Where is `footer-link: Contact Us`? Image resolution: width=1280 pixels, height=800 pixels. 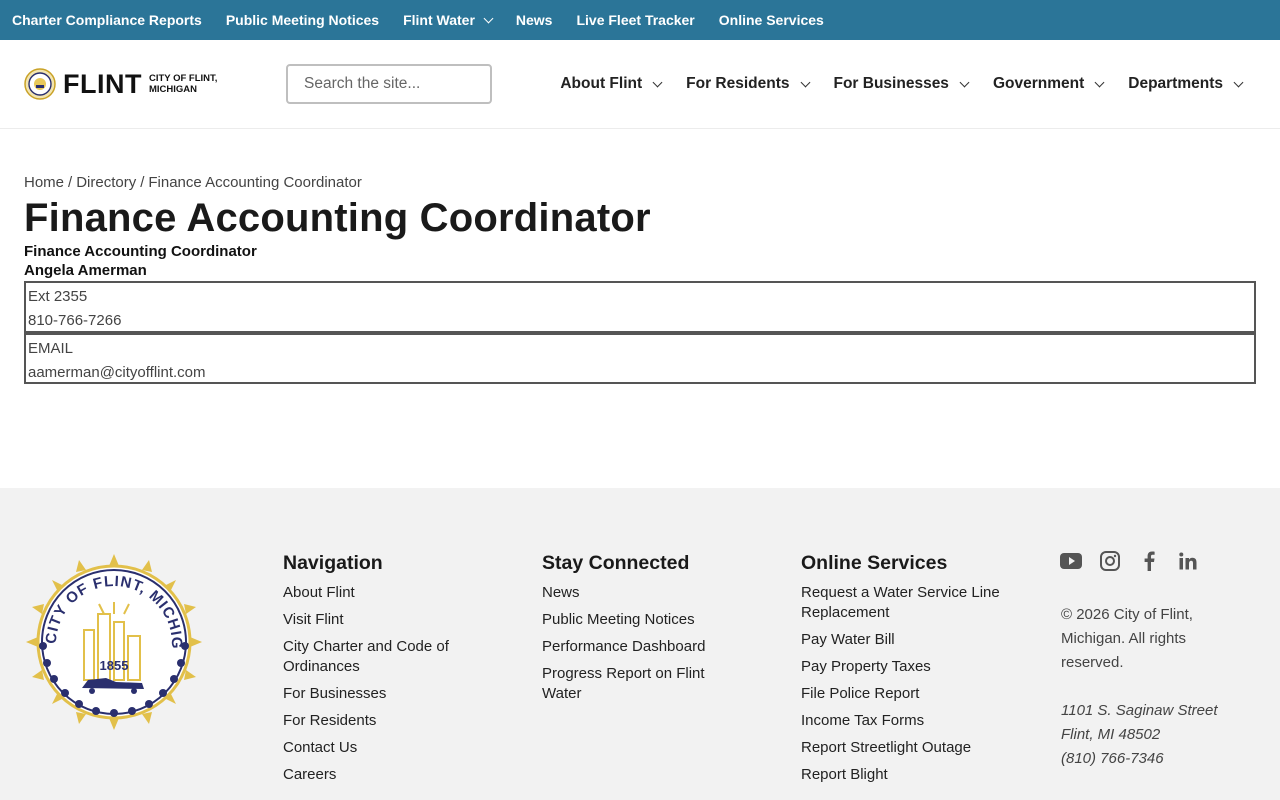 footer-link: Contact Us is located at coordinates (383, 748).